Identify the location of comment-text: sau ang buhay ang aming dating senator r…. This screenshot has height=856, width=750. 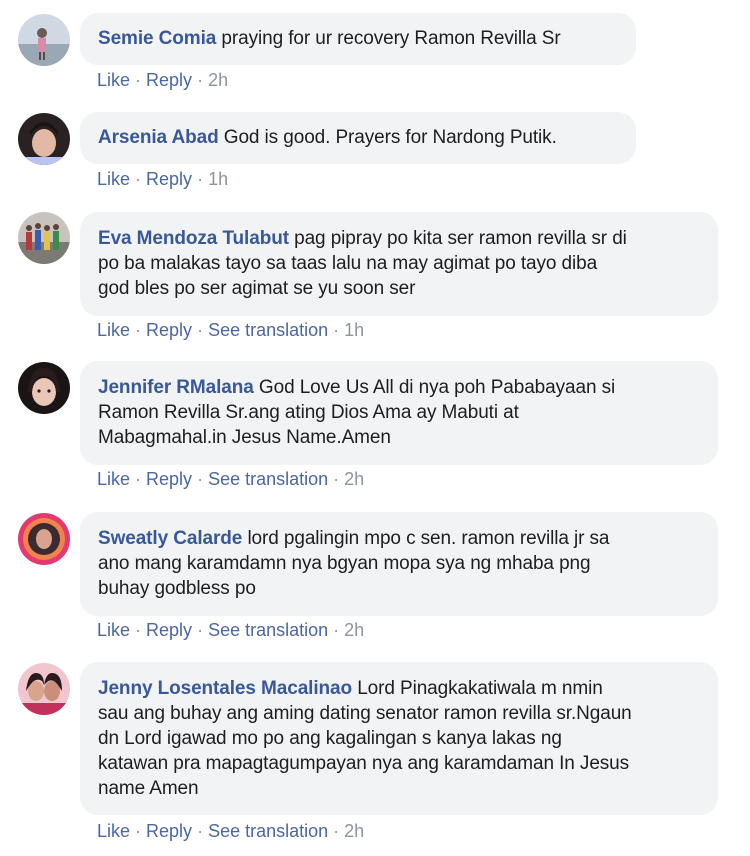
(365, 713).